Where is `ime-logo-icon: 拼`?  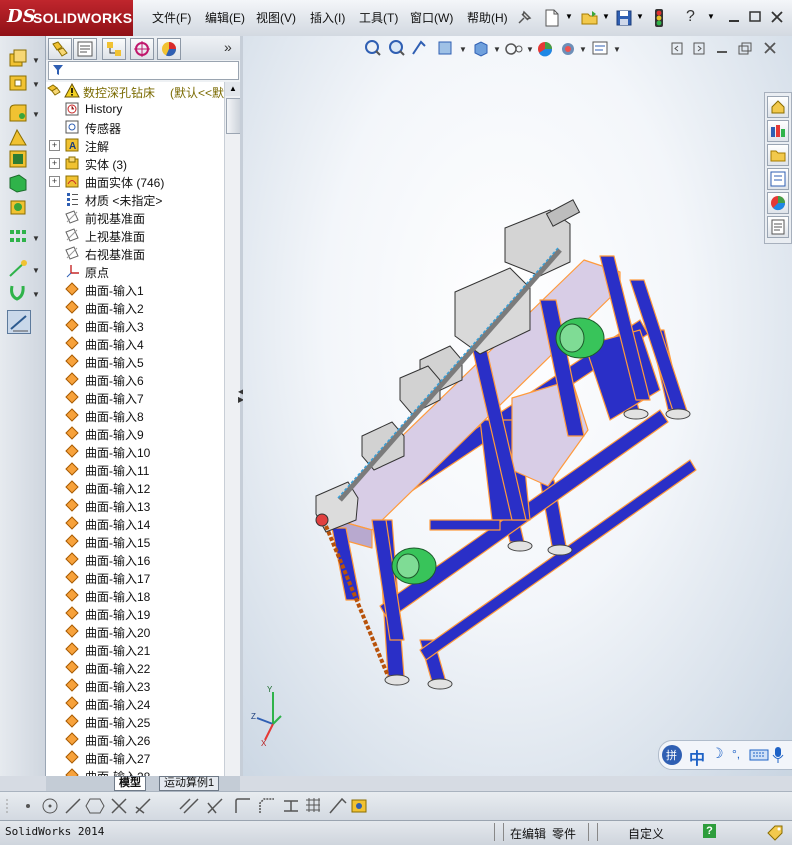
ime-logo-icon: 拼 is located at coordinates (672, 755).